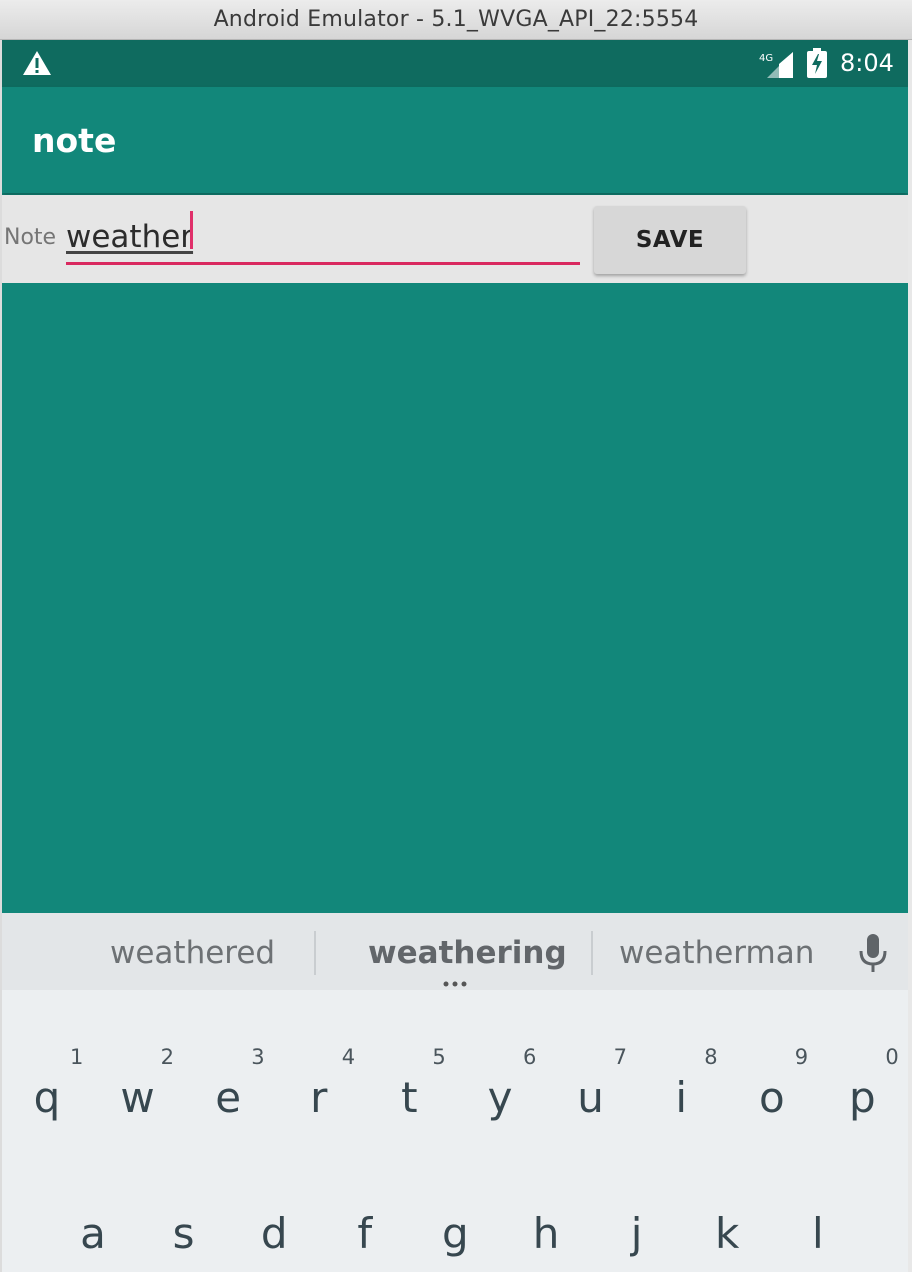  I want to click on key-label: y, so click(500, 1097).